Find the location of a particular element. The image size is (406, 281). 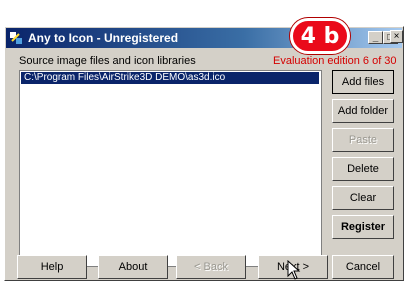

help-button: Help is located at coordinates (52, 267).